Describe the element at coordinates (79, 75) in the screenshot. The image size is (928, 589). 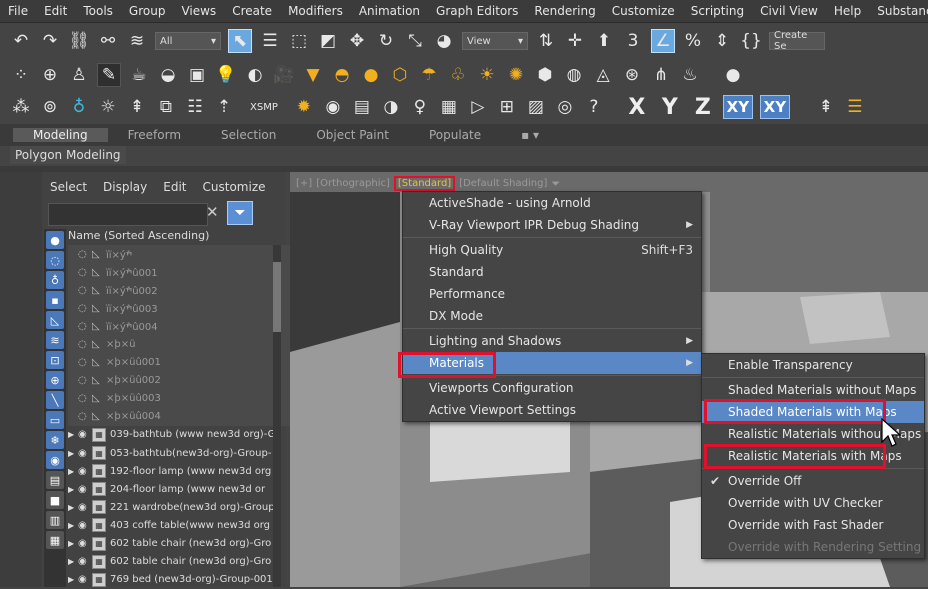
I see `biped-icon: ♙` at that location.